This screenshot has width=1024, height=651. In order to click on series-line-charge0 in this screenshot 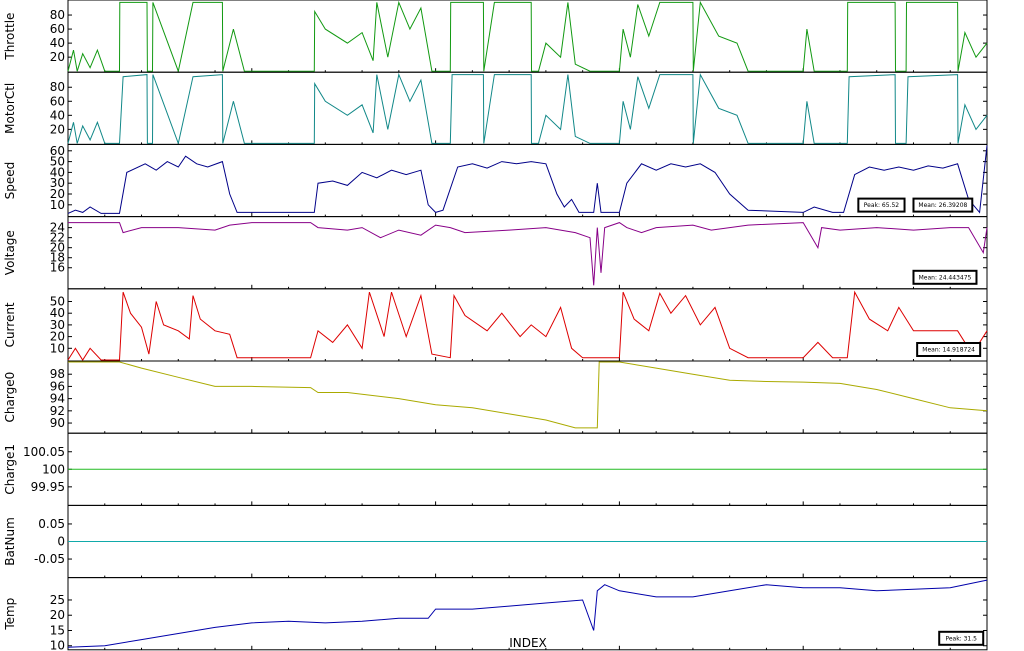, I will do `click(528, 395)`.